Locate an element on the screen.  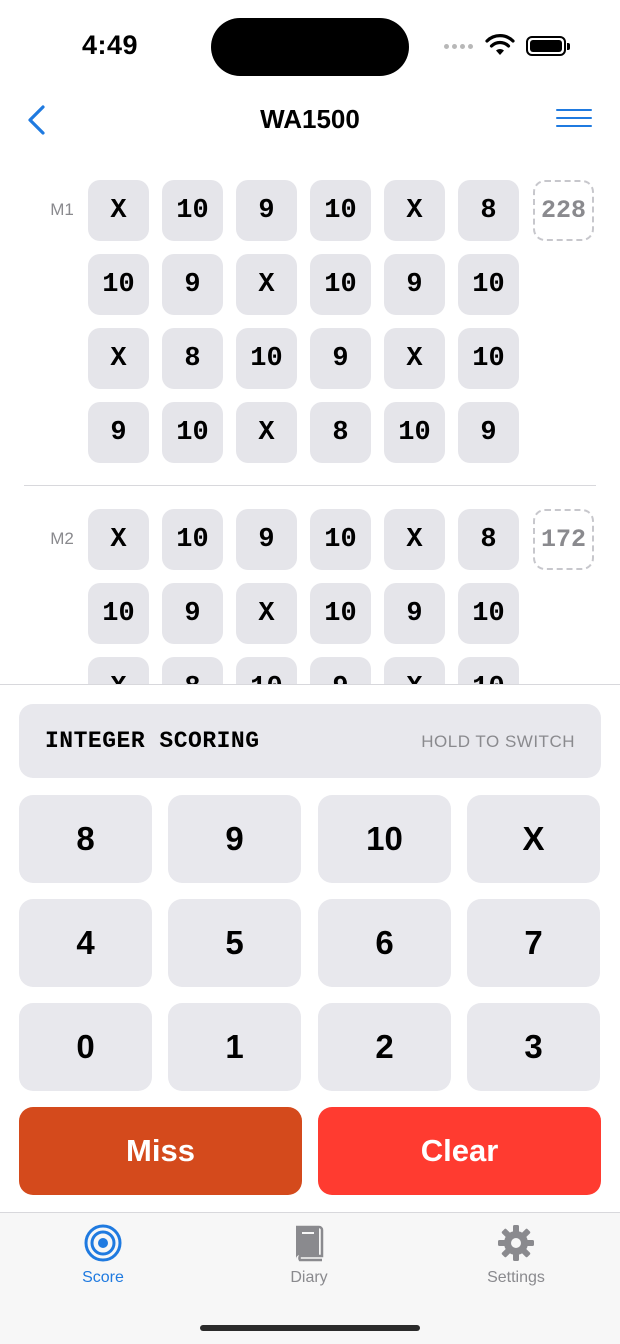
miss-button: Miss is located at coordinates (160, 1151).